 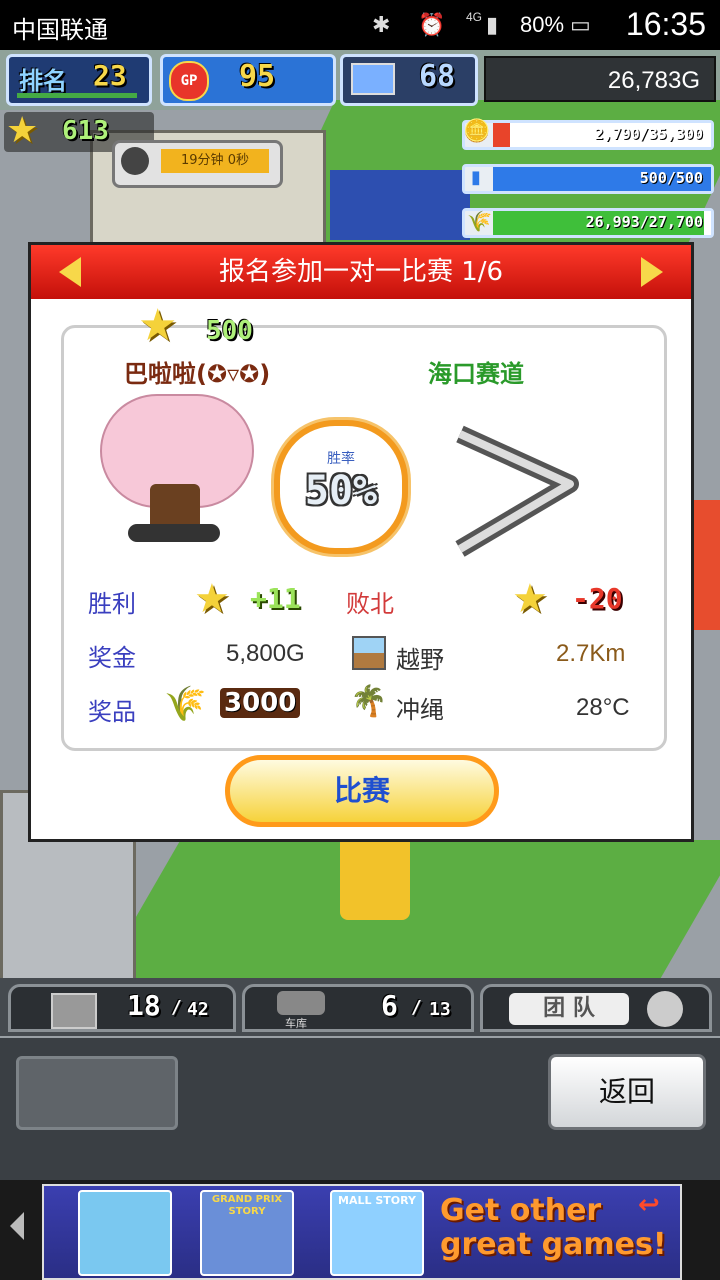 I want to click on resource-bar-1: 🪙 2,790/35,300, so click(x=588, y=134).